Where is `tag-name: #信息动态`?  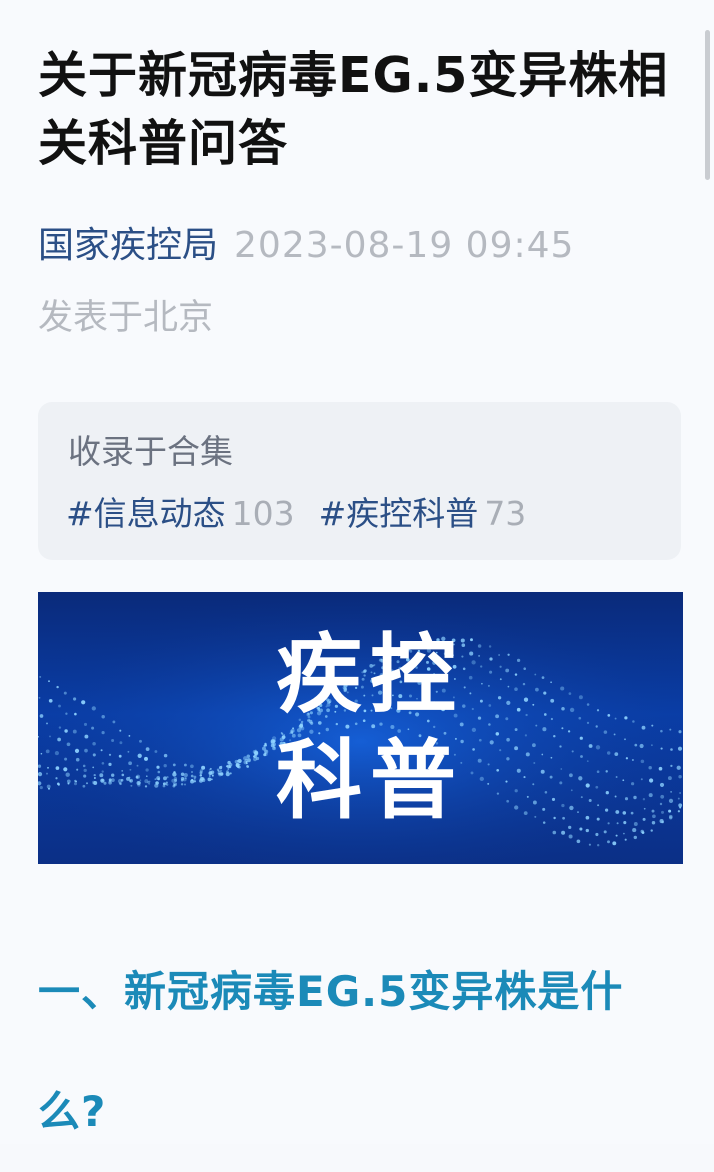 tag-name: #信息动态 is located at coordinates (146, 513).